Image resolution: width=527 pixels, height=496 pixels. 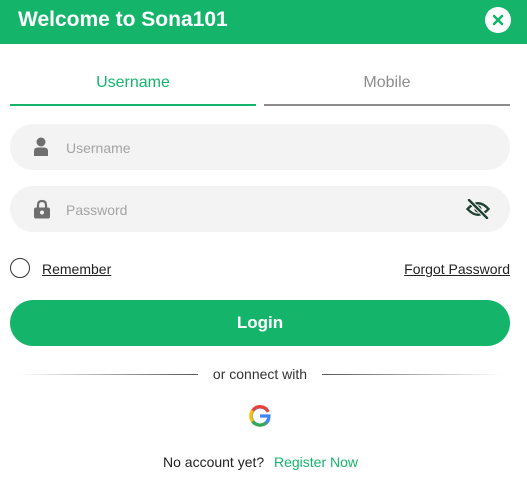 What do you see at coordinates (108, 374) in the screenshot?
I see `divider-left` at bounding box center [108, 374].